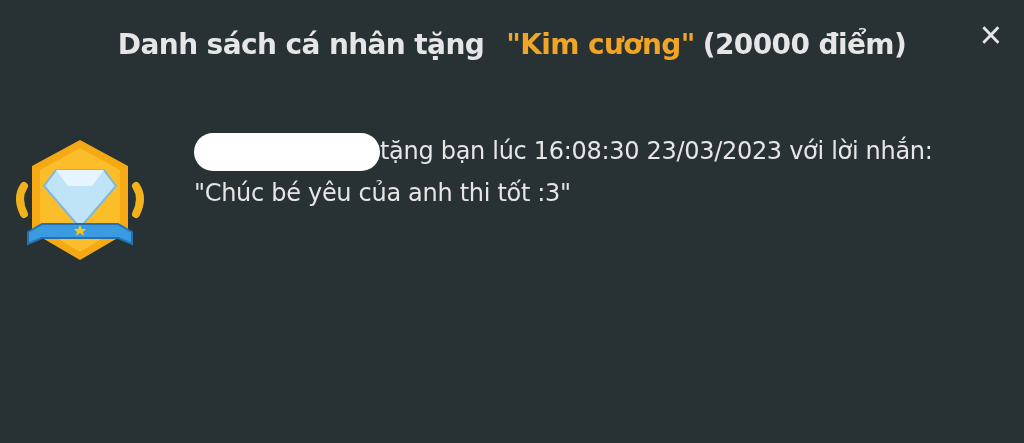  I want to click on close-button: ×, so click(990, 35).